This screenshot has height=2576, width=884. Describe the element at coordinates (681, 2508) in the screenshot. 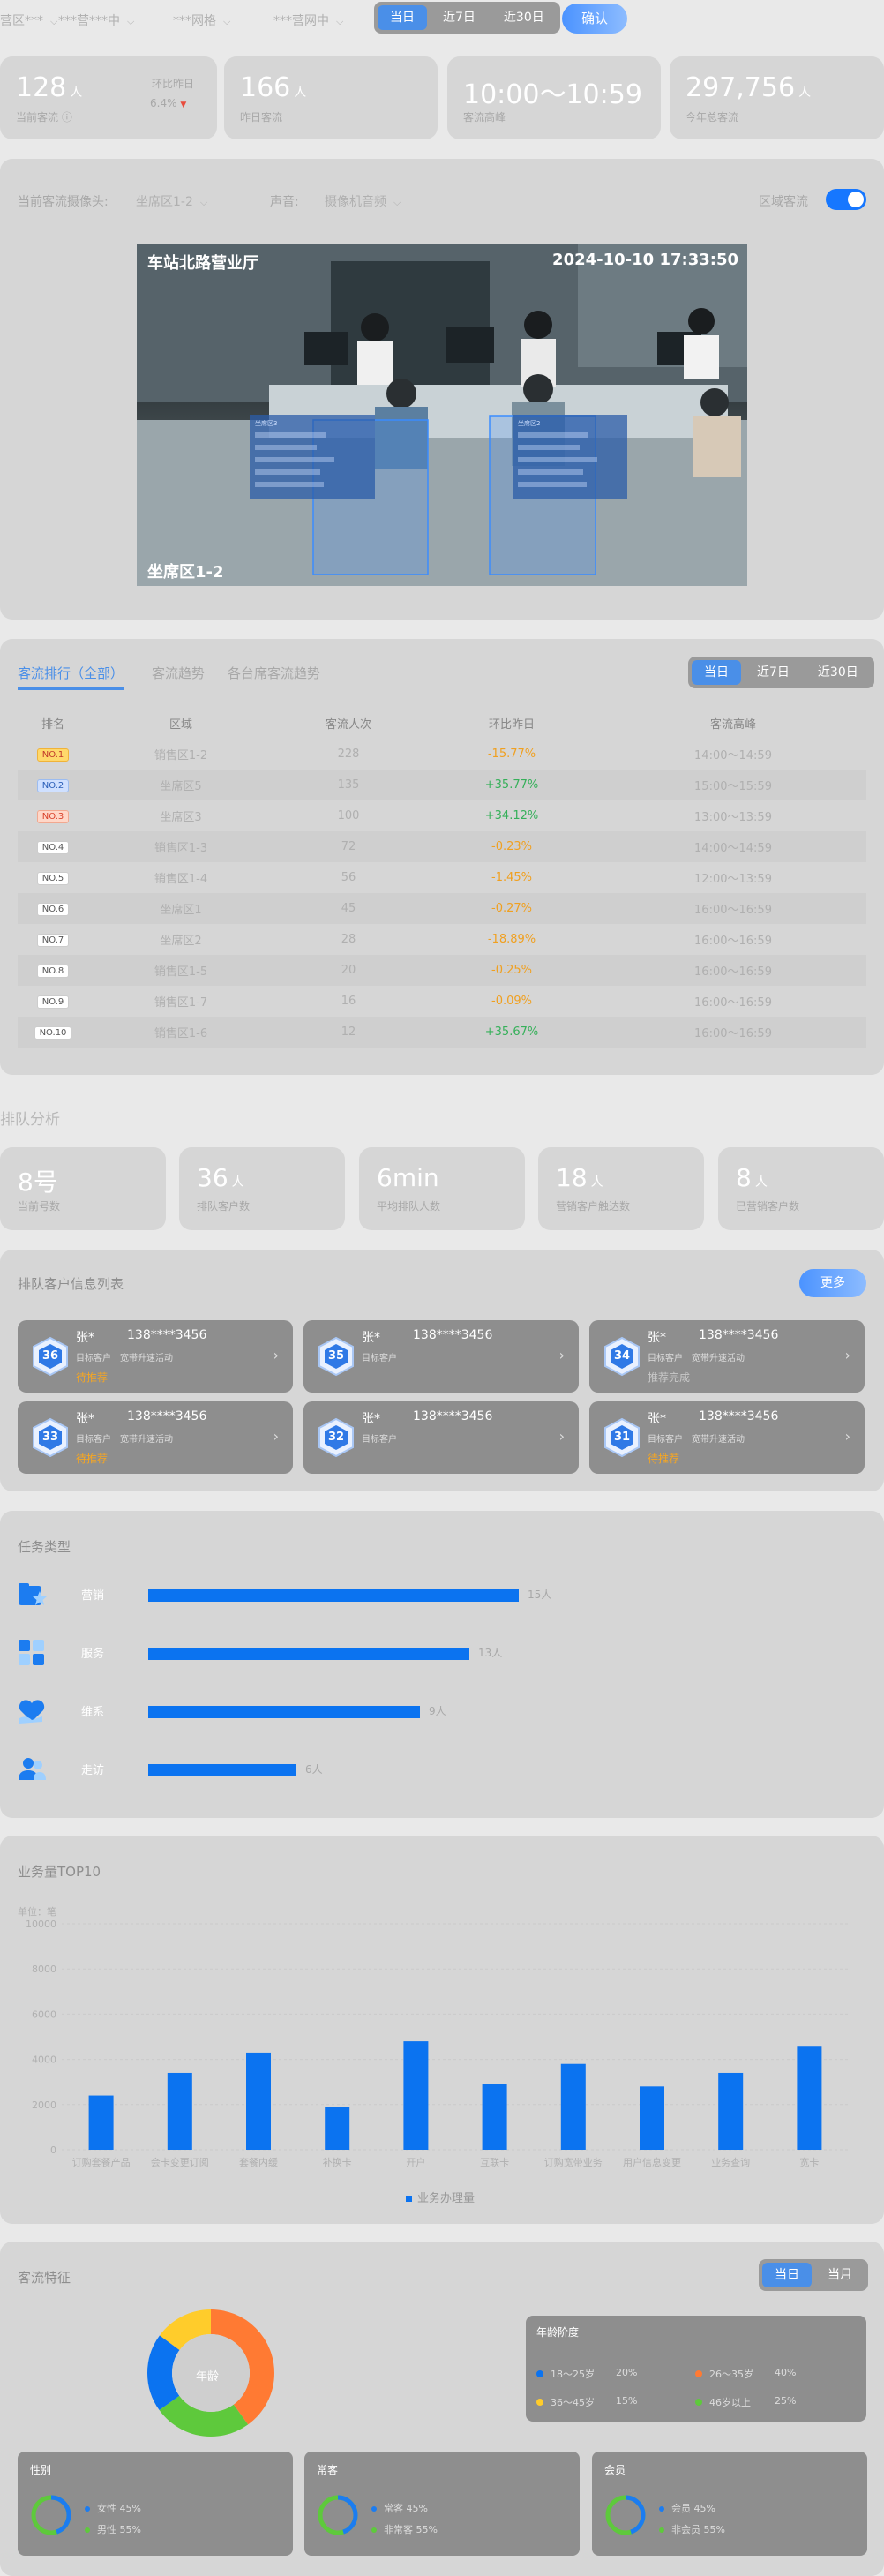

I see `trait-label: 会员` at that location.